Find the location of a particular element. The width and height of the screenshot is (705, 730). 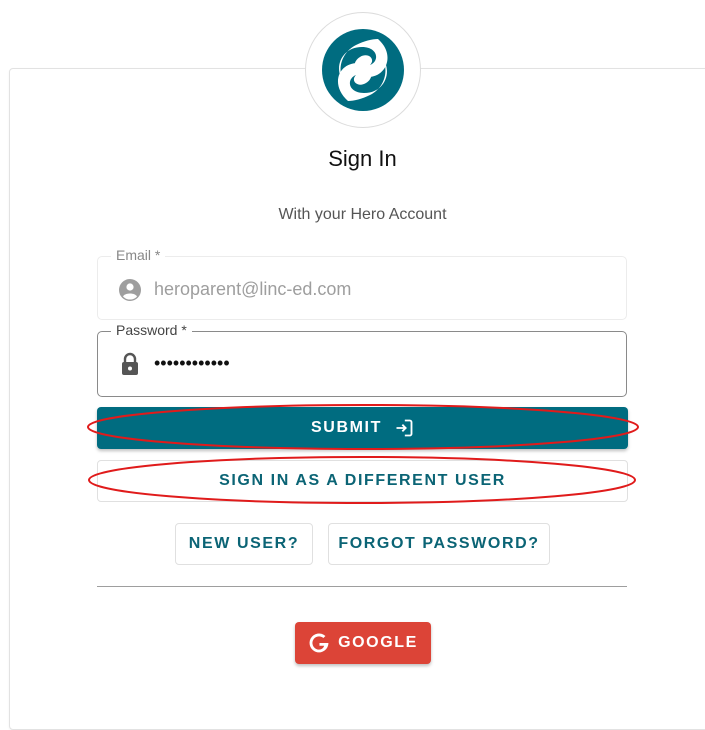

page-title: Sign In is located at coordinates (362, 158).